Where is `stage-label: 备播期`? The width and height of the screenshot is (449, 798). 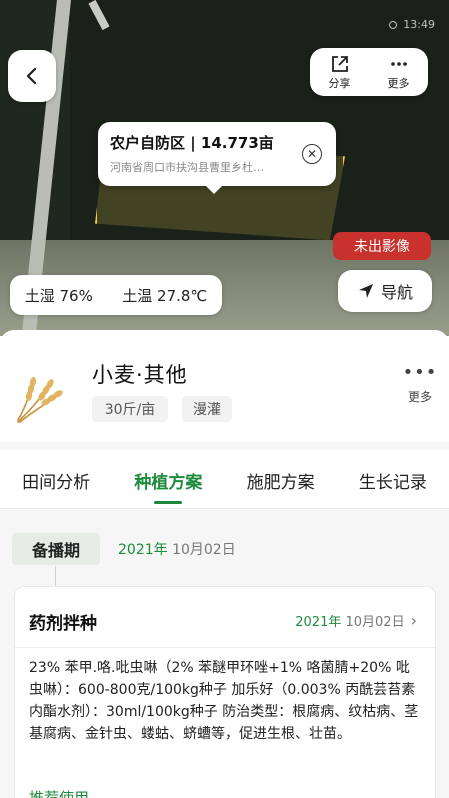 stage-label: 备播期 is located at coordinates (56, 549).